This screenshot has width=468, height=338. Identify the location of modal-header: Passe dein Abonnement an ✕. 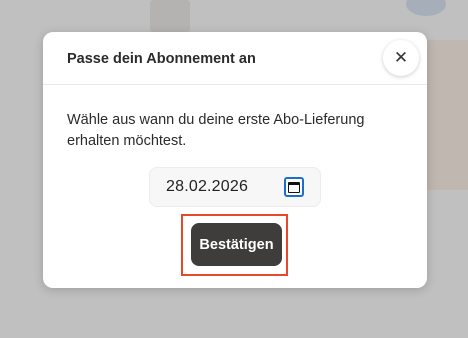
(235, 58).